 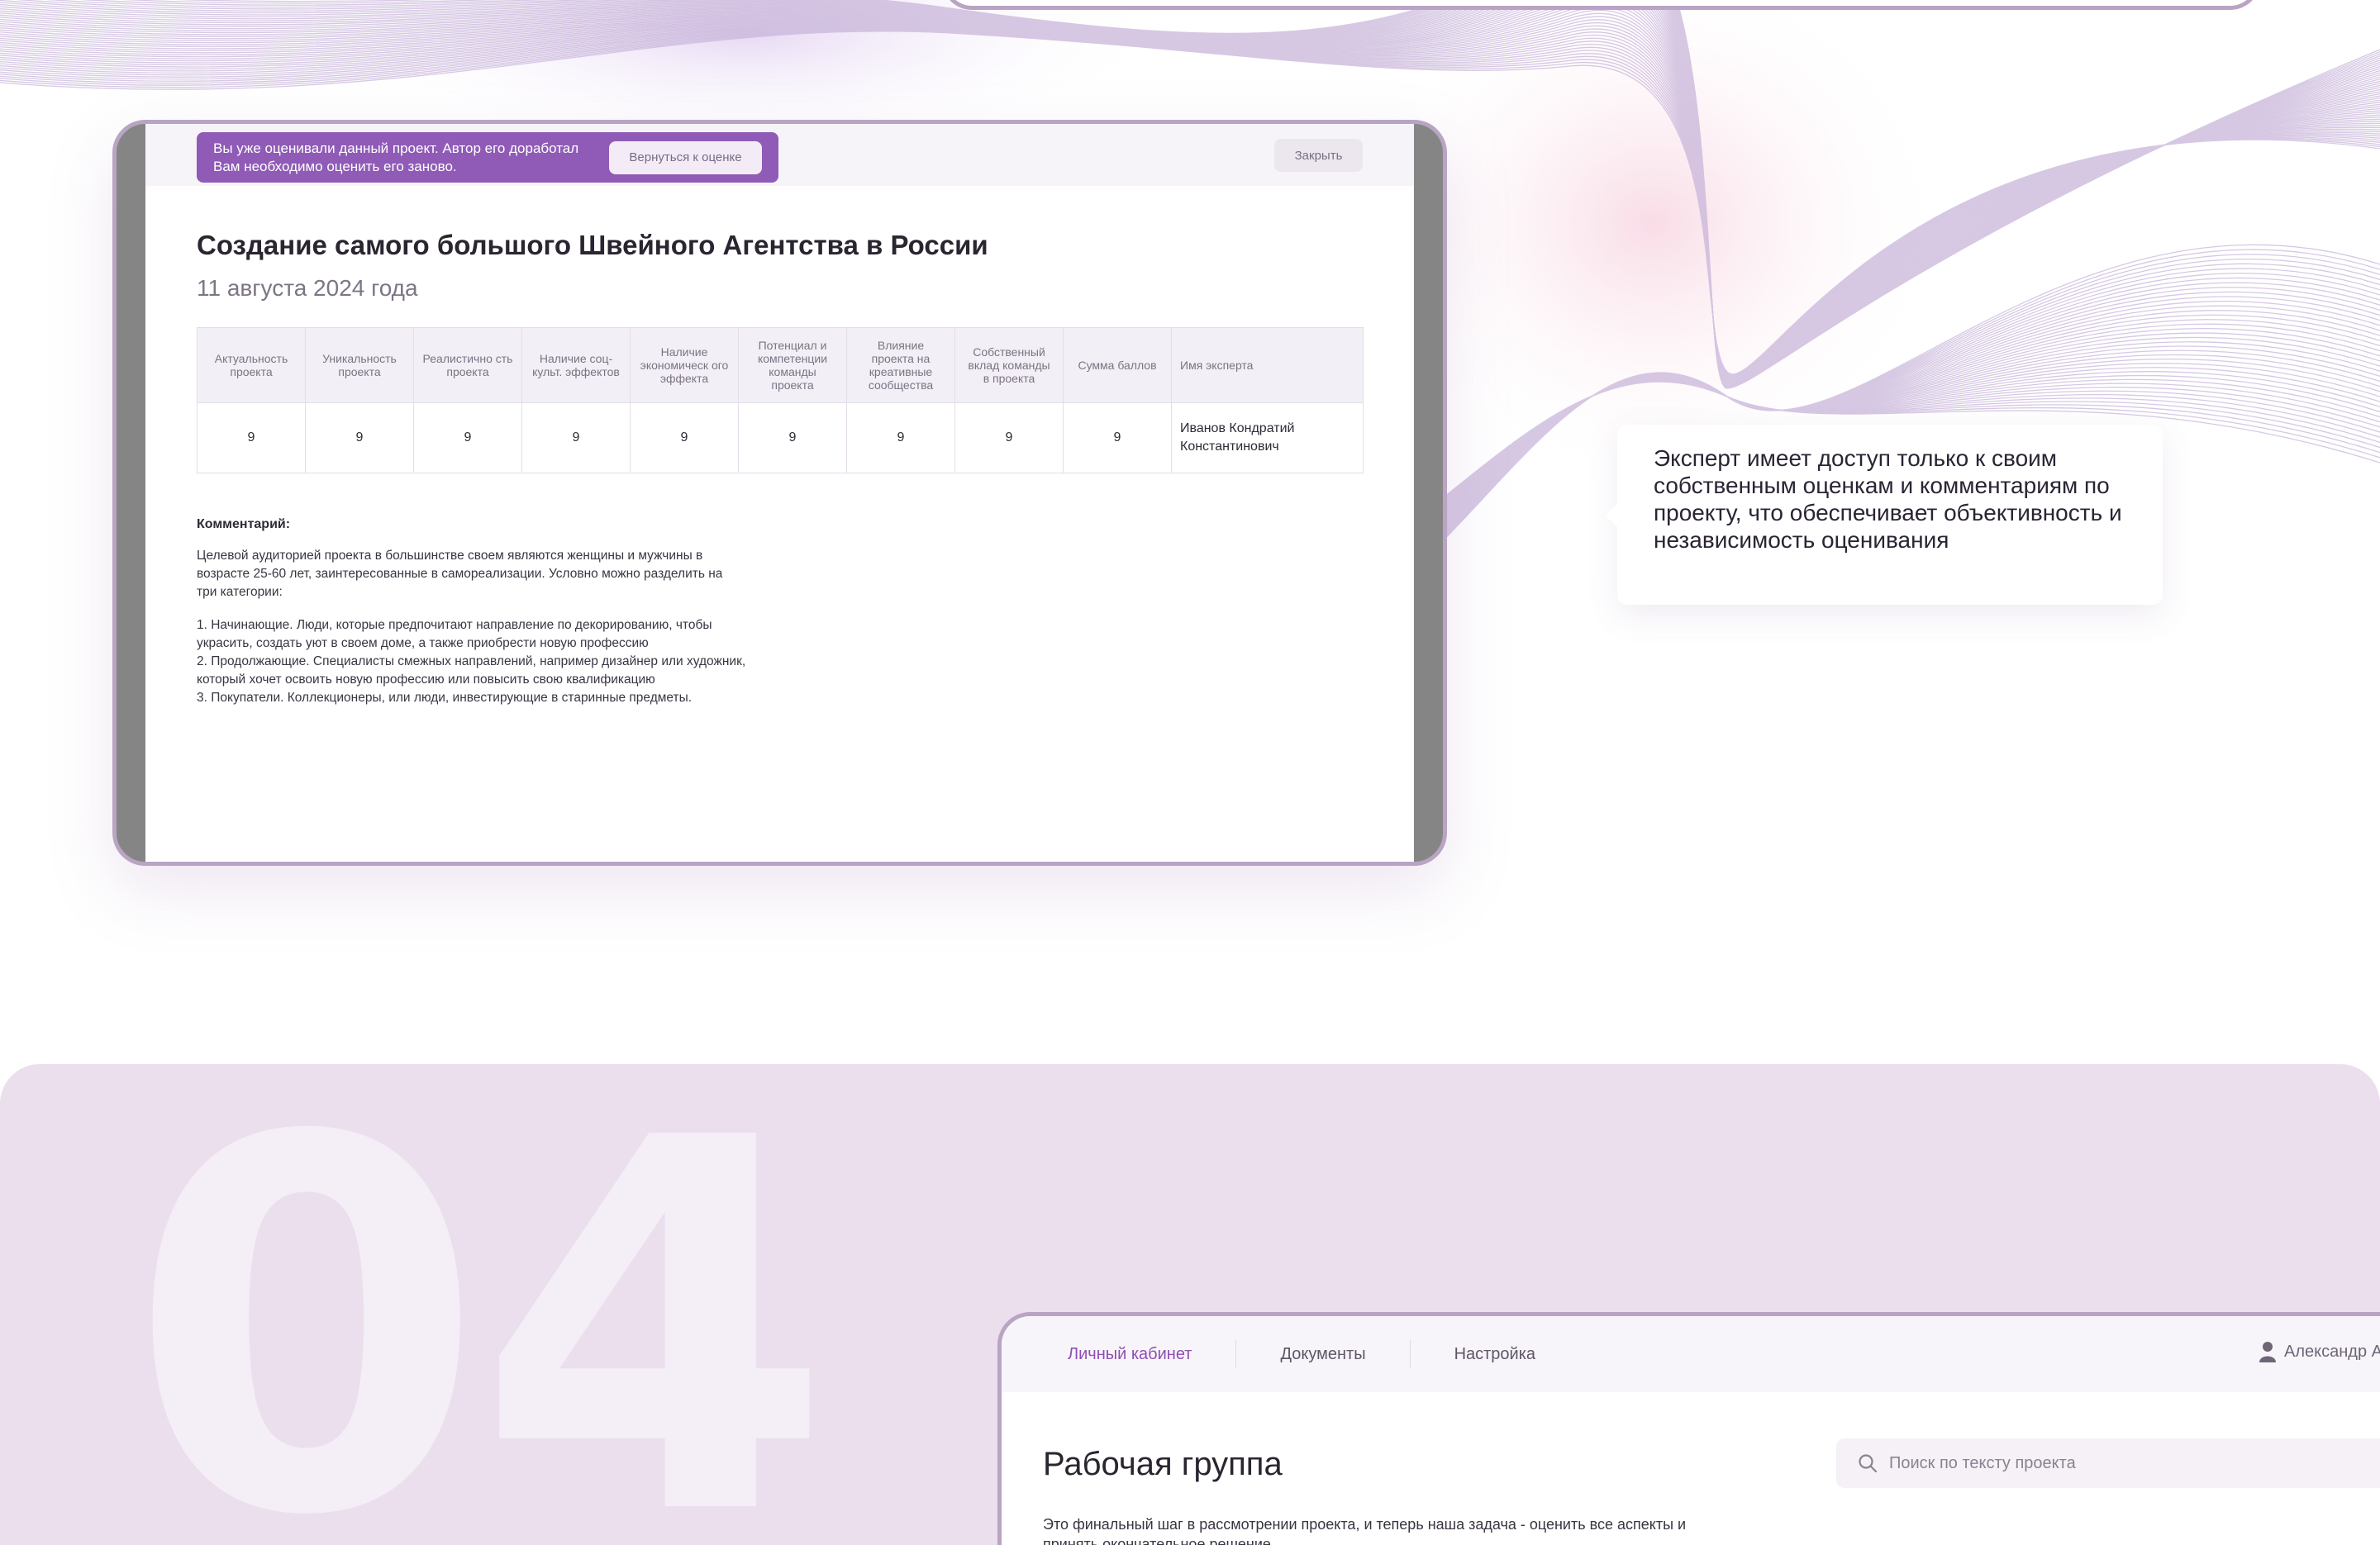 What do you see at coordinates (2134, 1463) in the screenshot?
I see `search-input` at bounding box center [2134, 1463].